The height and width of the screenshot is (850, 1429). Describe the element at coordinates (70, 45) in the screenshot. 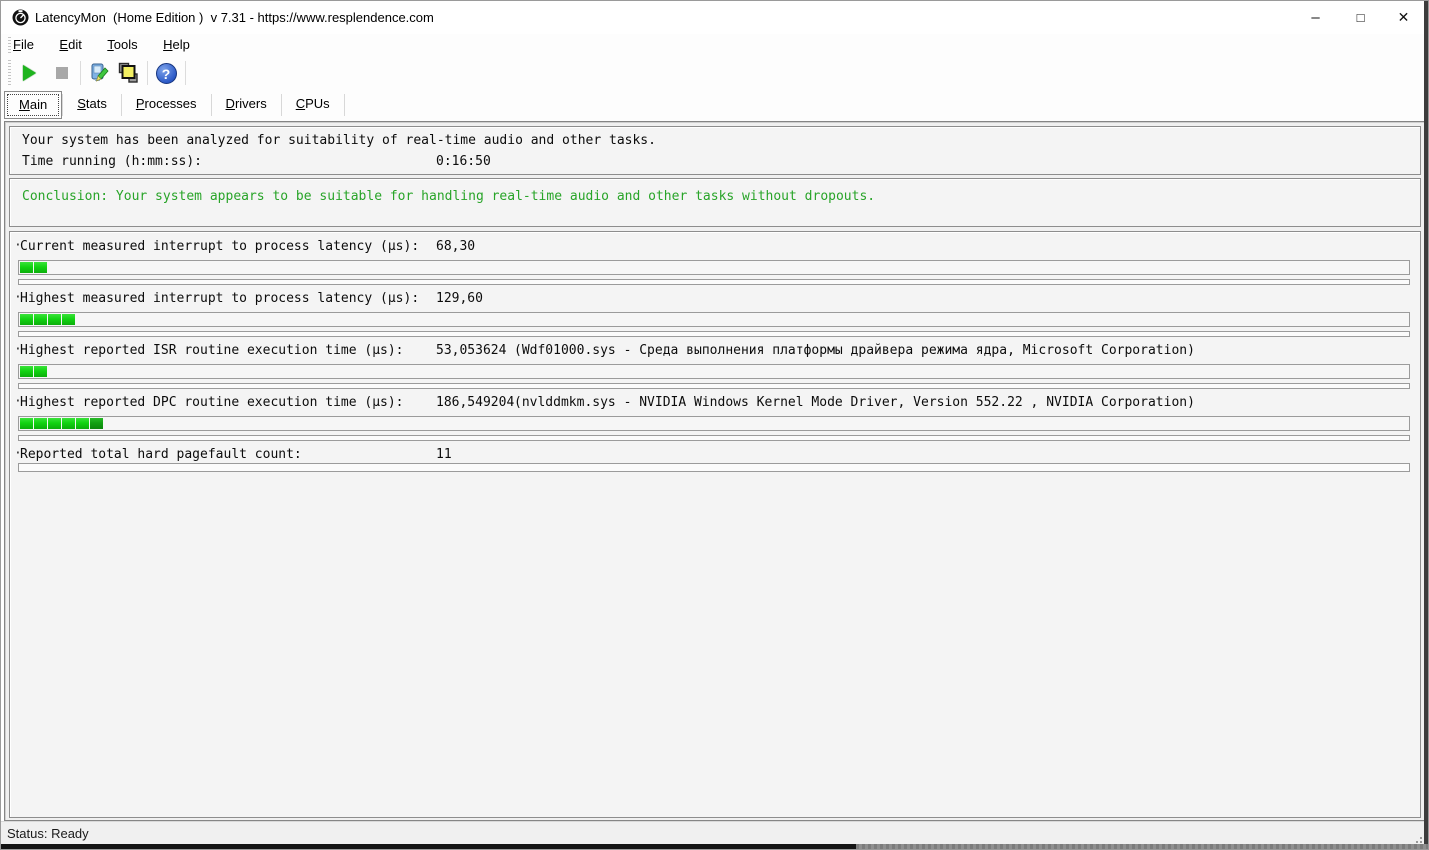

I see `menu-edit: Edit` at that location.